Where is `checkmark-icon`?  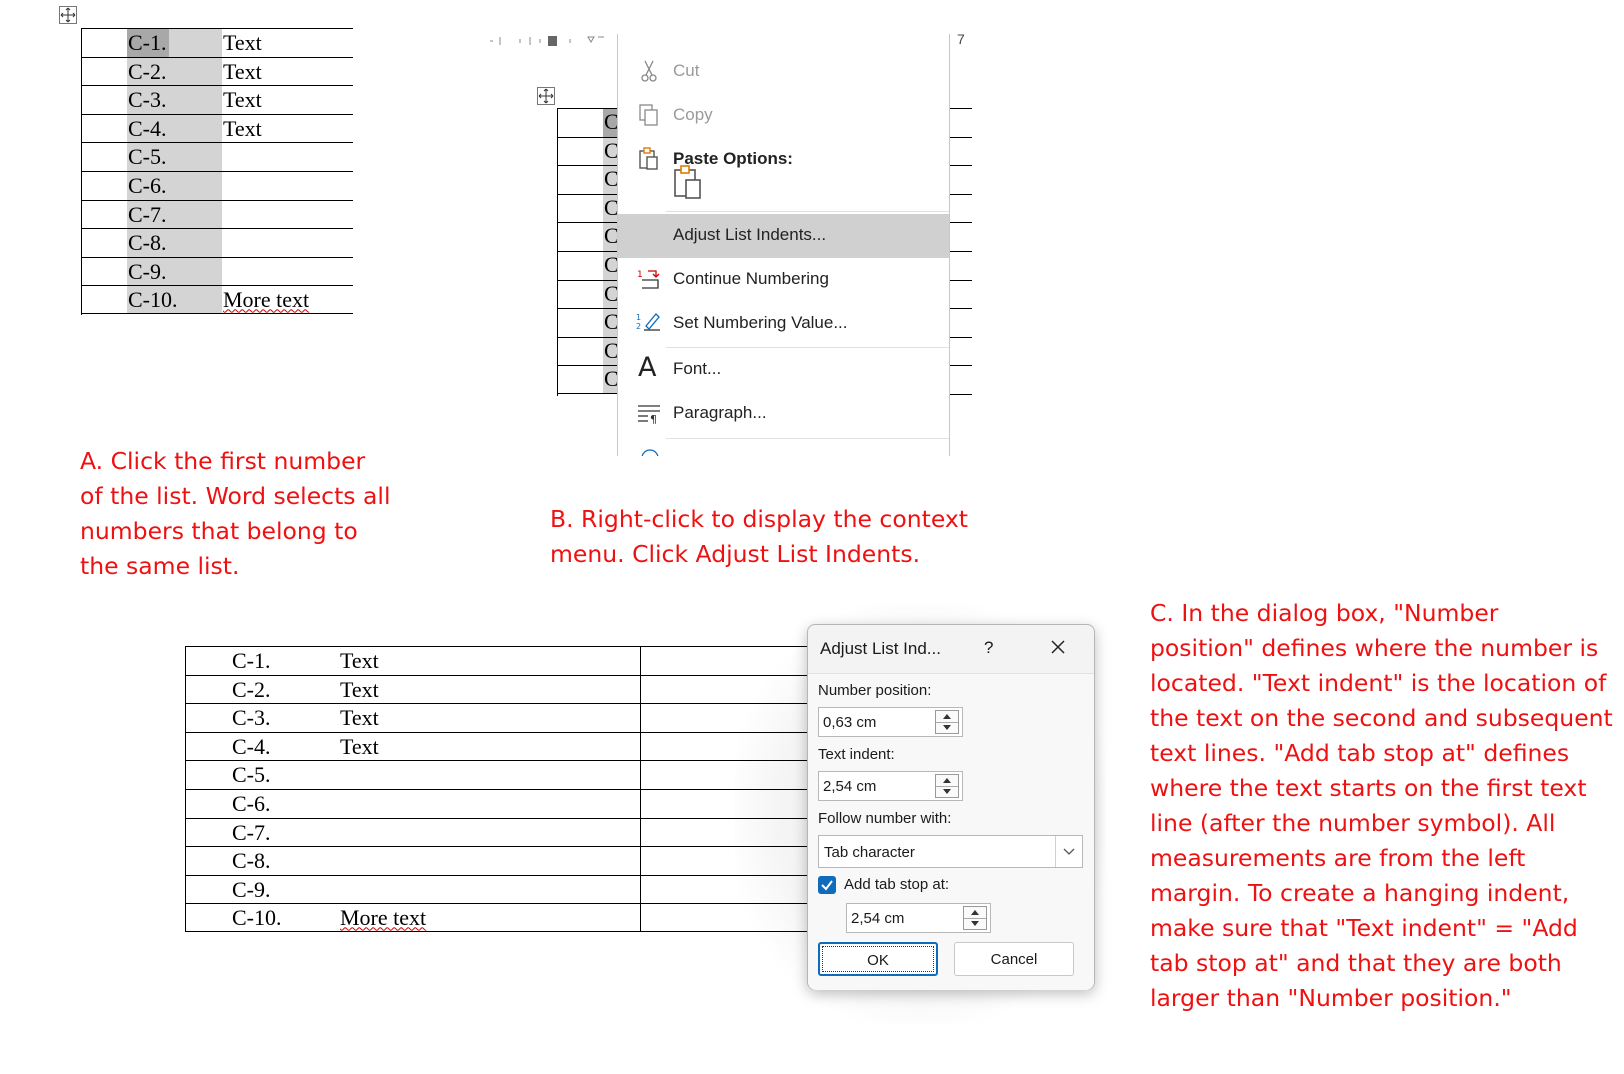 checkmark-icon is located at coordinates (827, 885).